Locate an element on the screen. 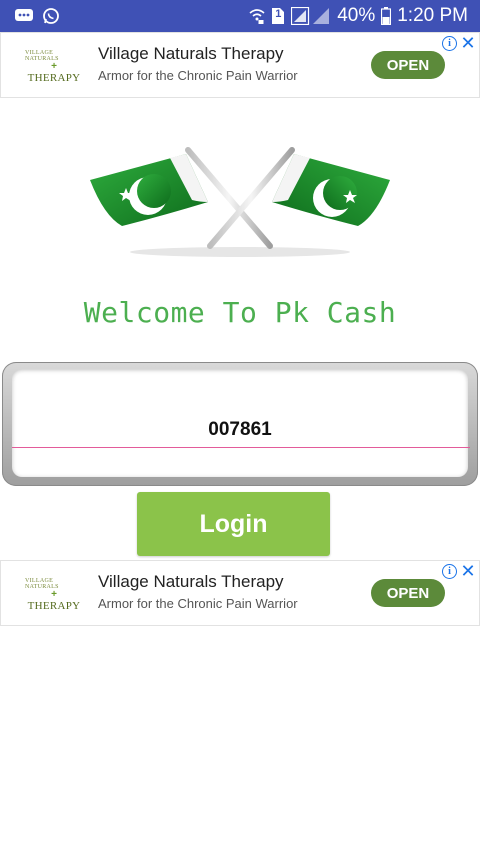  whatsapp-icon is located at coordinates (51, 16).